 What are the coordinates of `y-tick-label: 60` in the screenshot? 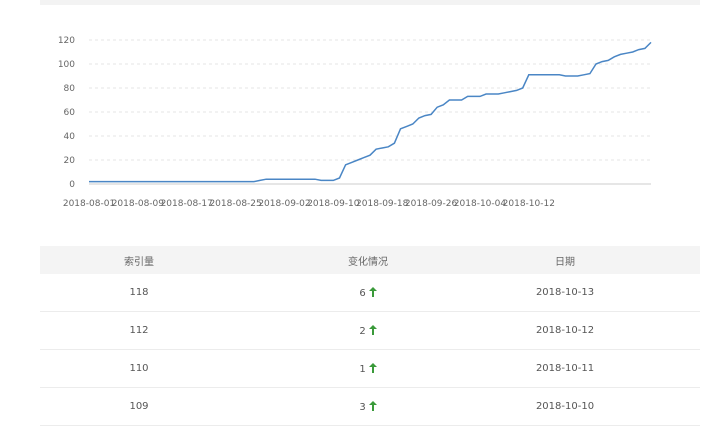 It's located at (70, 113).